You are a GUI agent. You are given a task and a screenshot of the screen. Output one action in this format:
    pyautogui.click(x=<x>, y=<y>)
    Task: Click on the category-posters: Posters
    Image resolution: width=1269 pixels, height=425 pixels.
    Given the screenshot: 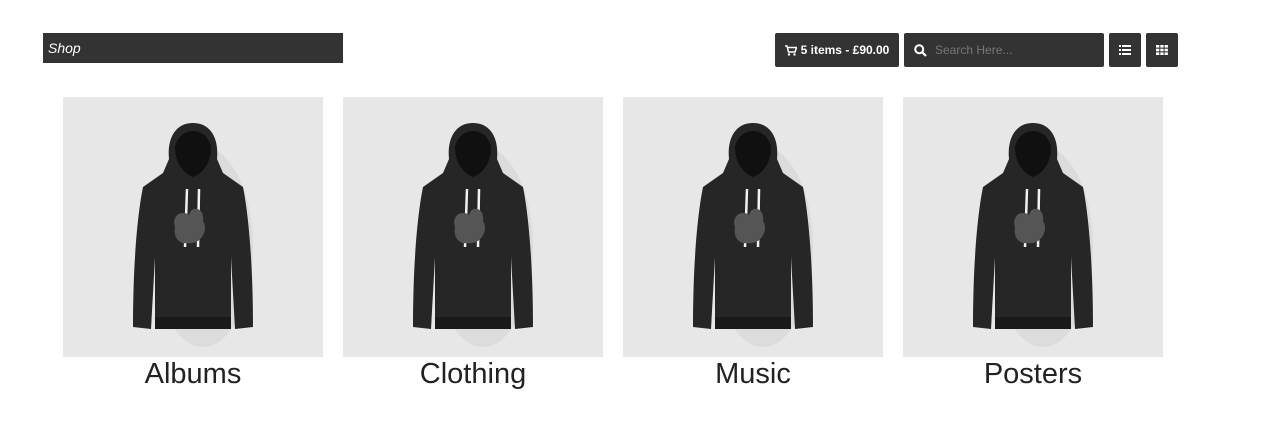 What is the action you would take?
    pyautogui.click(x=1033, y=244)
    